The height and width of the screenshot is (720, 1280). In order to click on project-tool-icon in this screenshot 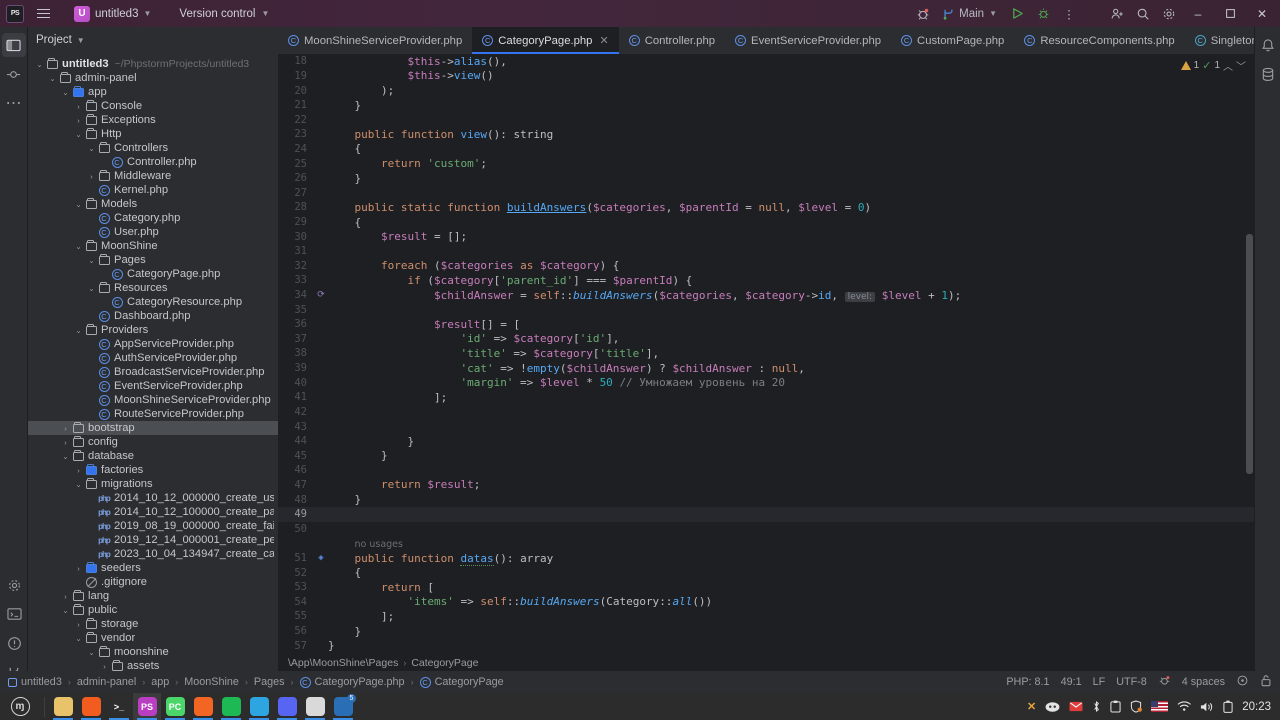, I will do `click(13, 45)`.